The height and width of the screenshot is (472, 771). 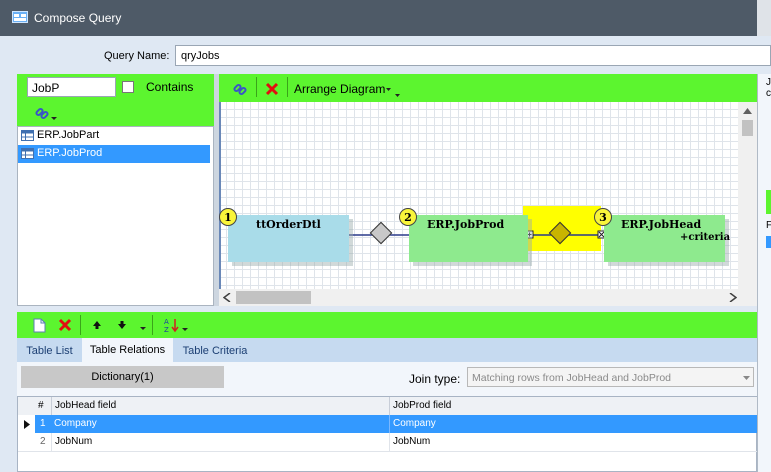 I want to click on window-title: Compose Query, so click(x=78, y=18).